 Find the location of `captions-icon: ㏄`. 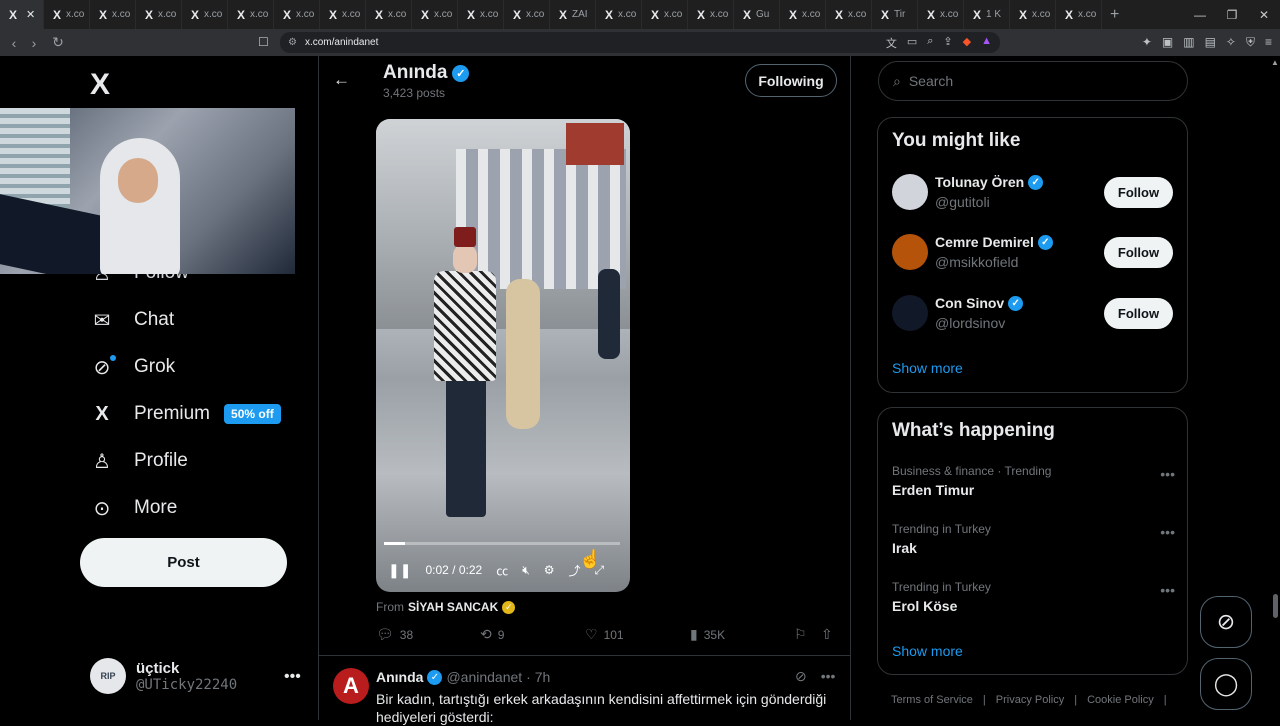

captions-icon: ㏄ is located at coordinates (502, 570).